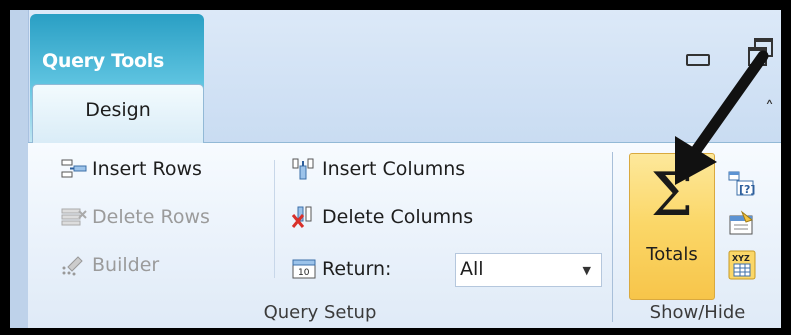 The height and width of the screenshot is (335, 791). I want to click on insert-columns-label: Insert Columns, so click(394, 169).